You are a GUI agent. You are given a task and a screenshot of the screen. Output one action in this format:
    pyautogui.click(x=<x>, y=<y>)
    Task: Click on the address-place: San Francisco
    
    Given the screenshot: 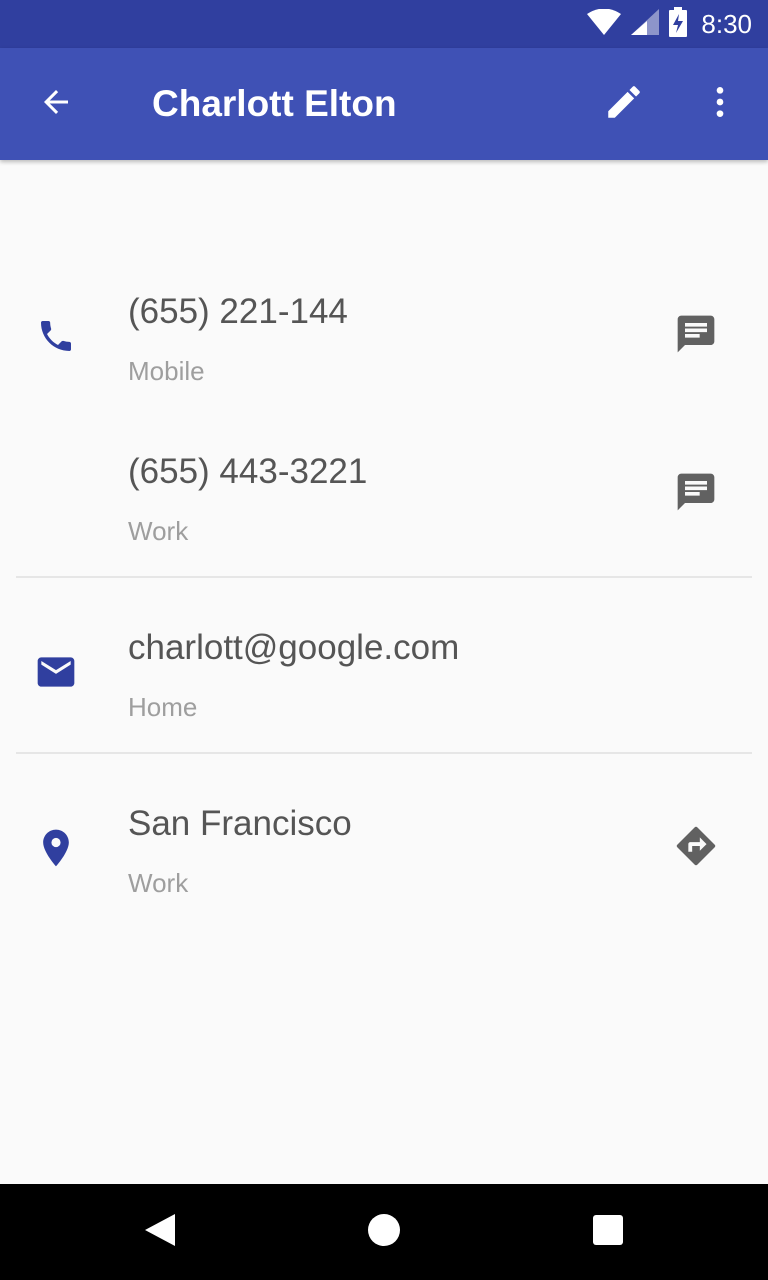 What is the action you would take?
    pyautogui.click(x=240, y=823)
    